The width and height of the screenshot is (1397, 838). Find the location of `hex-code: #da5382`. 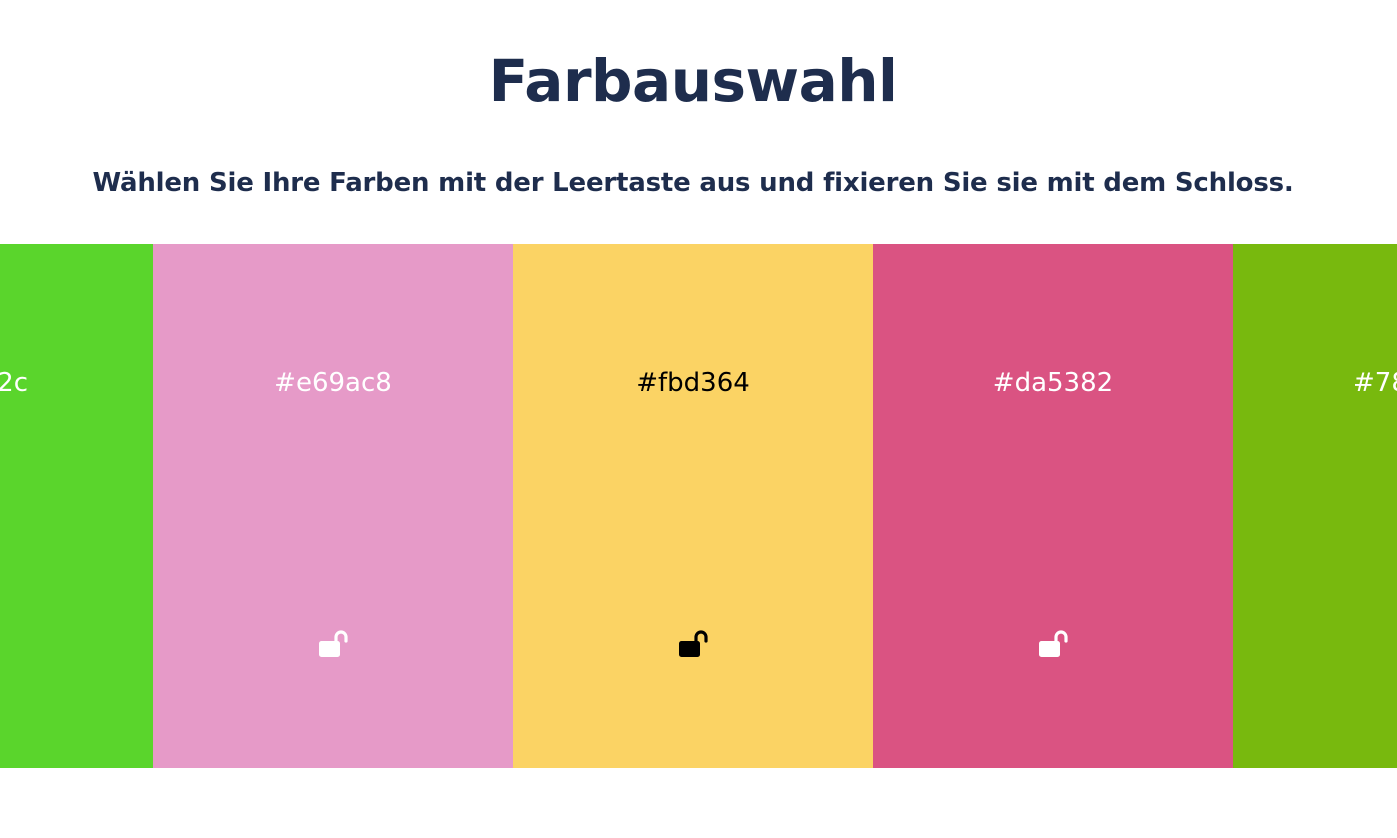

hex-code: #da5382 is located at coordinates (1053, 383).